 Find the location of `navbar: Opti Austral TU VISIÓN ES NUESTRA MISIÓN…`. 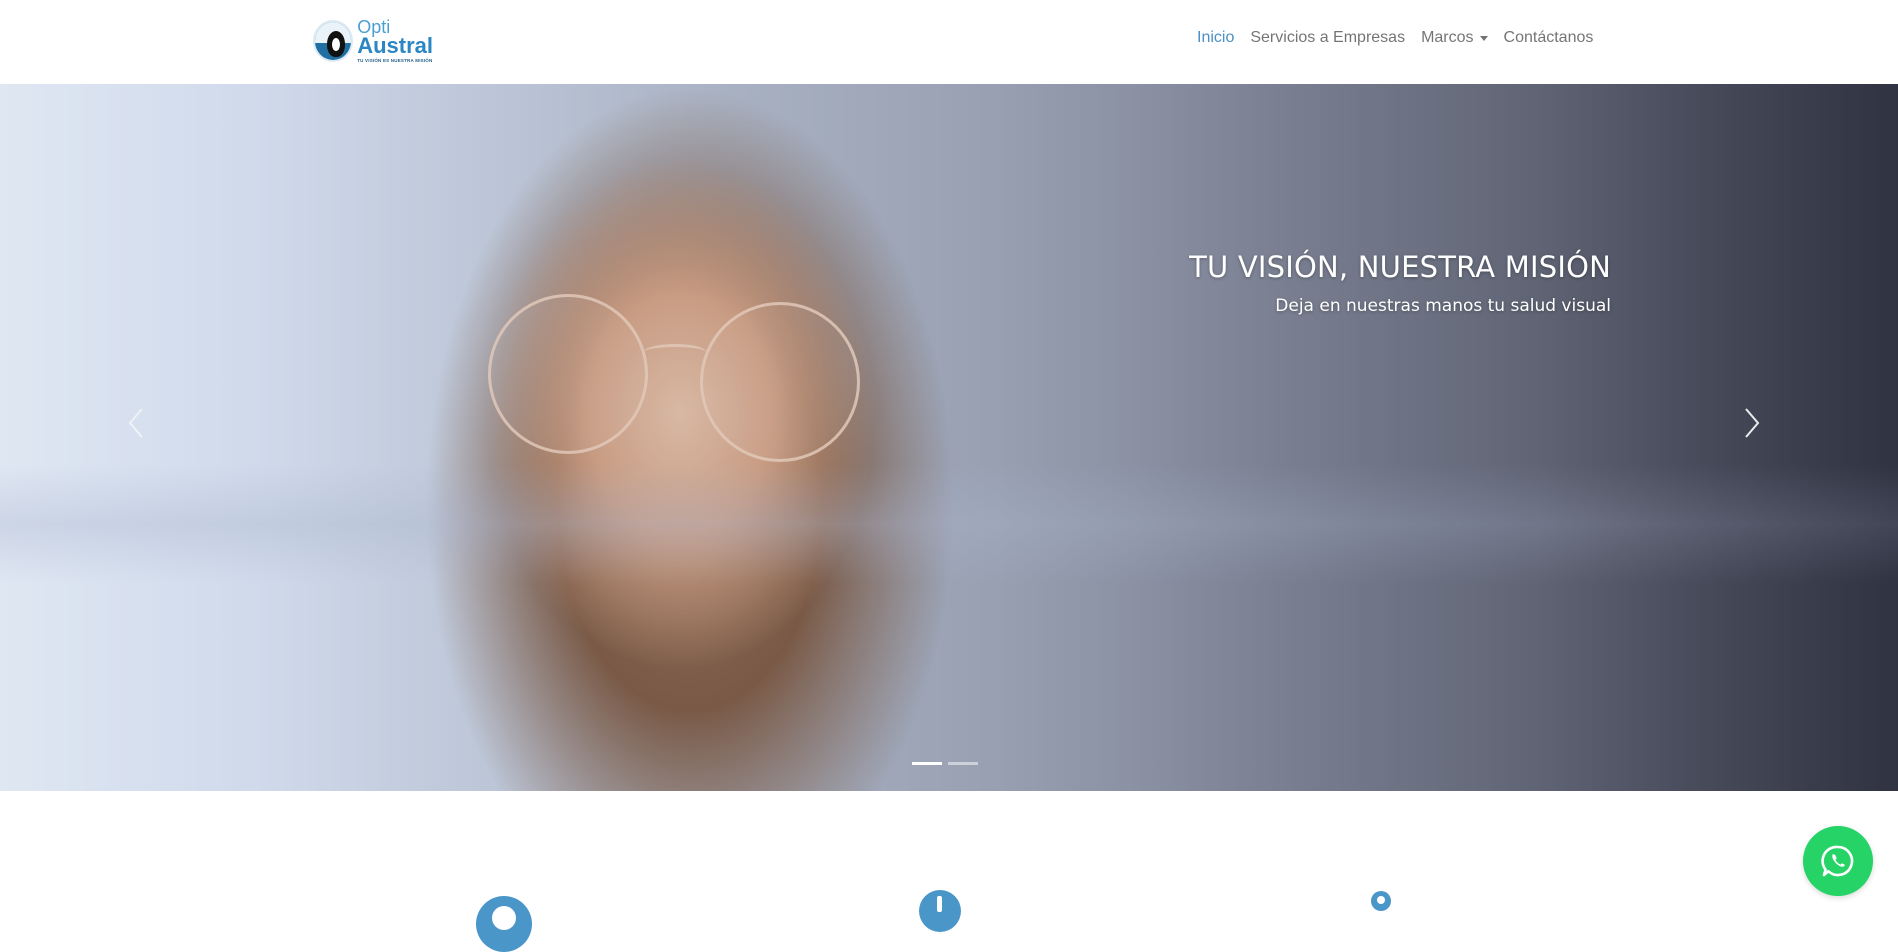

navbar: Opti Austral TU VISIÓN ES NUESTRA MISIÓN… is located at coordinates (949, 42).